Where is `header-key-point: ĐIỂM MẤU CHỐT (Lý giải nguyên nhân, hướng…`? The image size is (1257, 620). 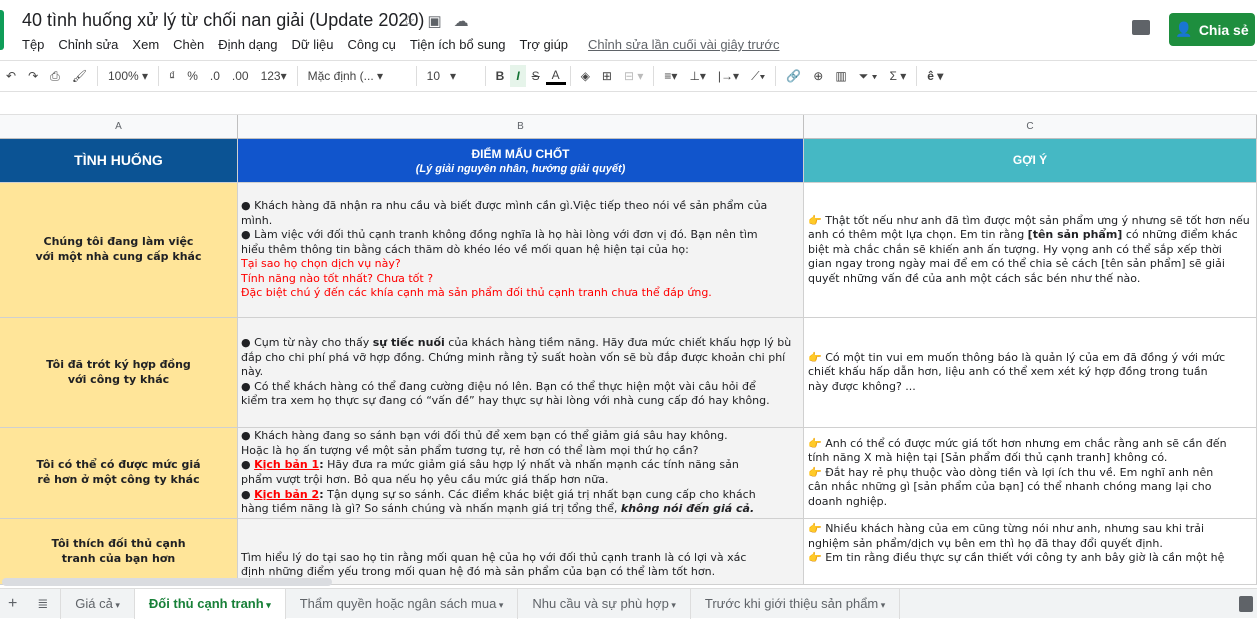 header-key-point: ĐIỂM MẤU CHỐT (Lý giải nguyên nhân, hướng… is located at coordinates (521, 161).